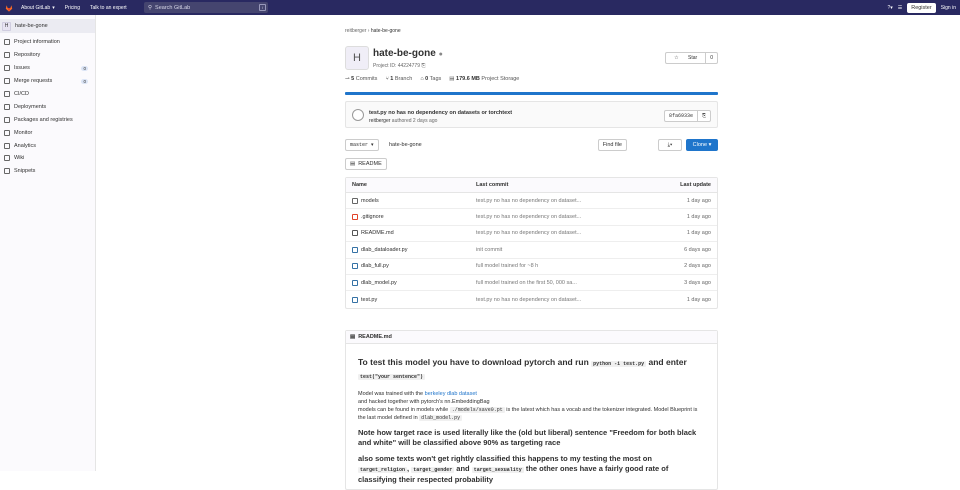 The width and height of the screenshot is (960, 490). I want to click on about-gitlab-menu: About GitLab ▾, so click(38, 8).